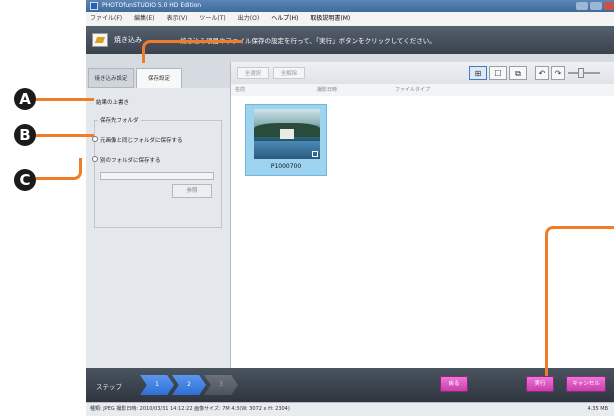 This screenshot has width=614, height=416. Describe the element at coordinates (350, 6) in the screenshot. I see `title-bar: PHOTOfunSTUDIO 5.0 HD Edition` at that location.